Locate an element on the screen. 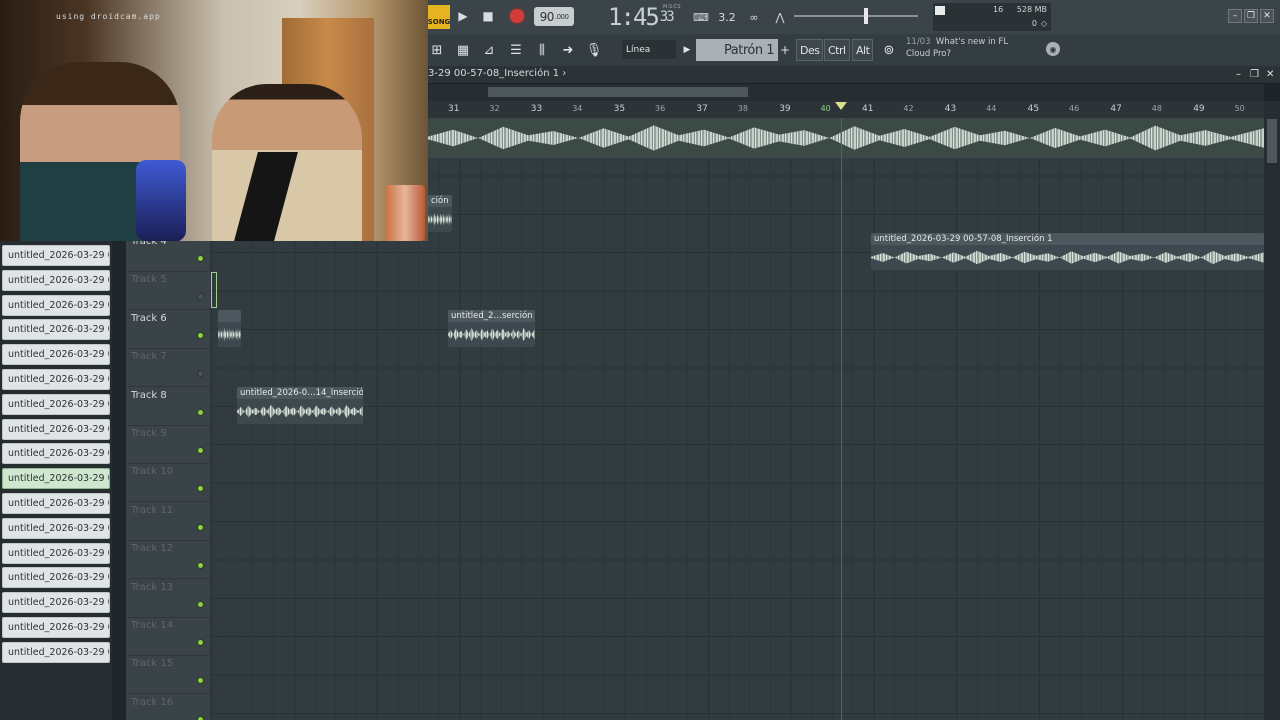 The height and width of the screenshot is (720, 1280). metronome-icon: ⋀ is located at coordinates (780, 17).